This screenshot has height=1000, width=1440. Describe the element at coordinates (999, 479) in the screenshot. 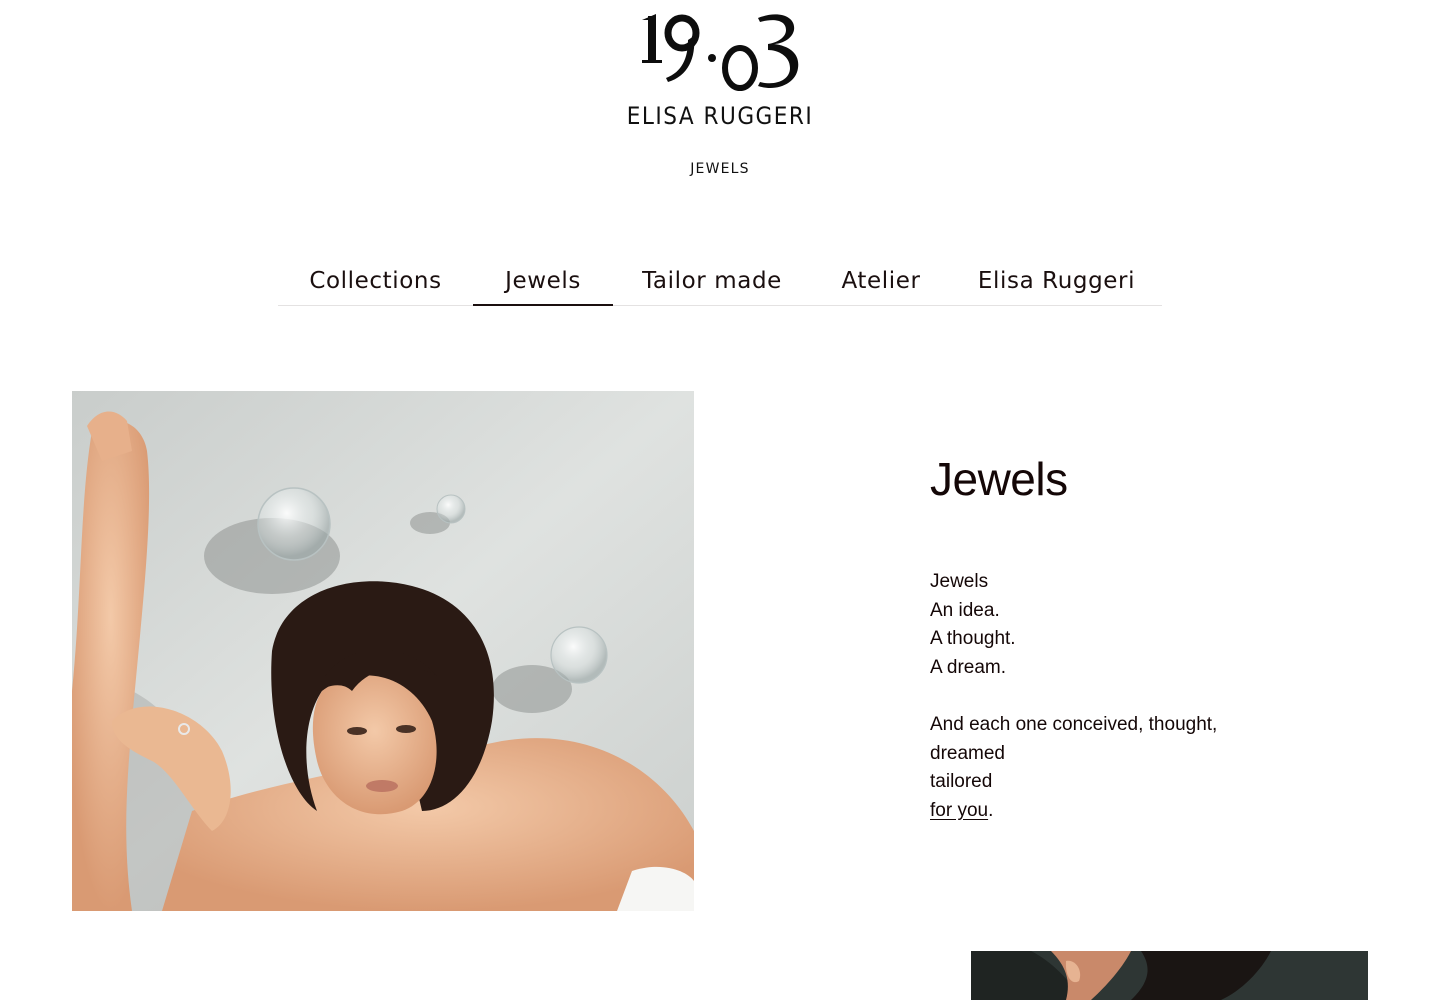

I see `page-title: Jewels` at that location.